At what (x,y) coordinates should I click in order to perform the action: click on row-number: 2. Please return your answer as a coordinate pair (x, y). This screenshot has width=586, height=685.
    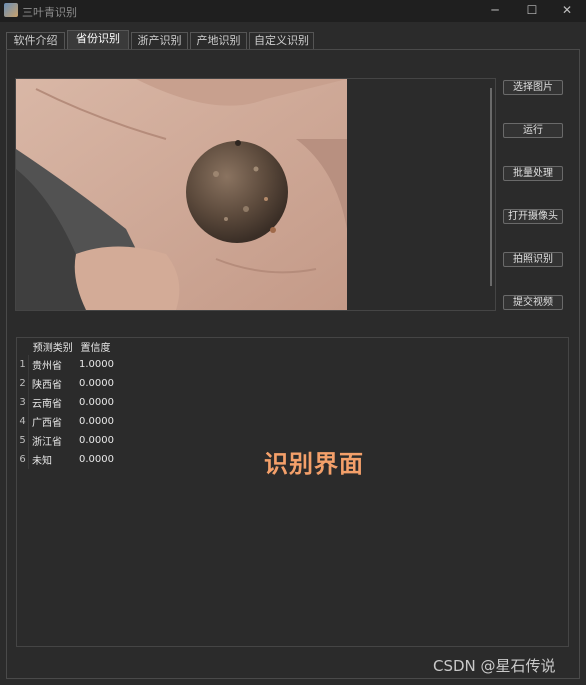
    Looking at the image, I should click on (23, 383).